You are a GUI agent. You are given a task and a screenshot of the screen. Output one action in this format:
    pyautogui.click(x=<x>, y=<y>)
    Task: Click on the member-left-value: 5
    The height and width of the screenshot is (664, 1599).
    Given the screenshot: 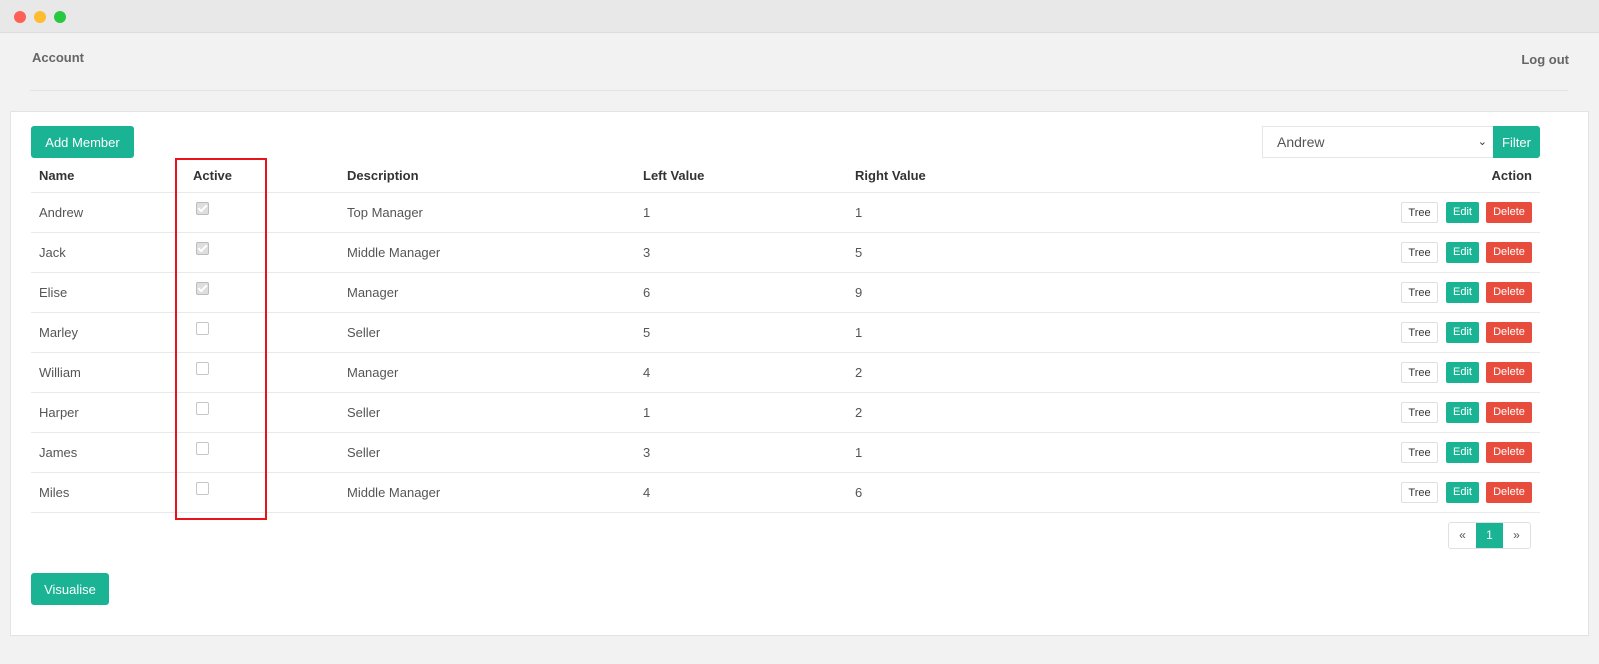 What is the action you would take?
    pyautogui.click(x=741, y=332)
    